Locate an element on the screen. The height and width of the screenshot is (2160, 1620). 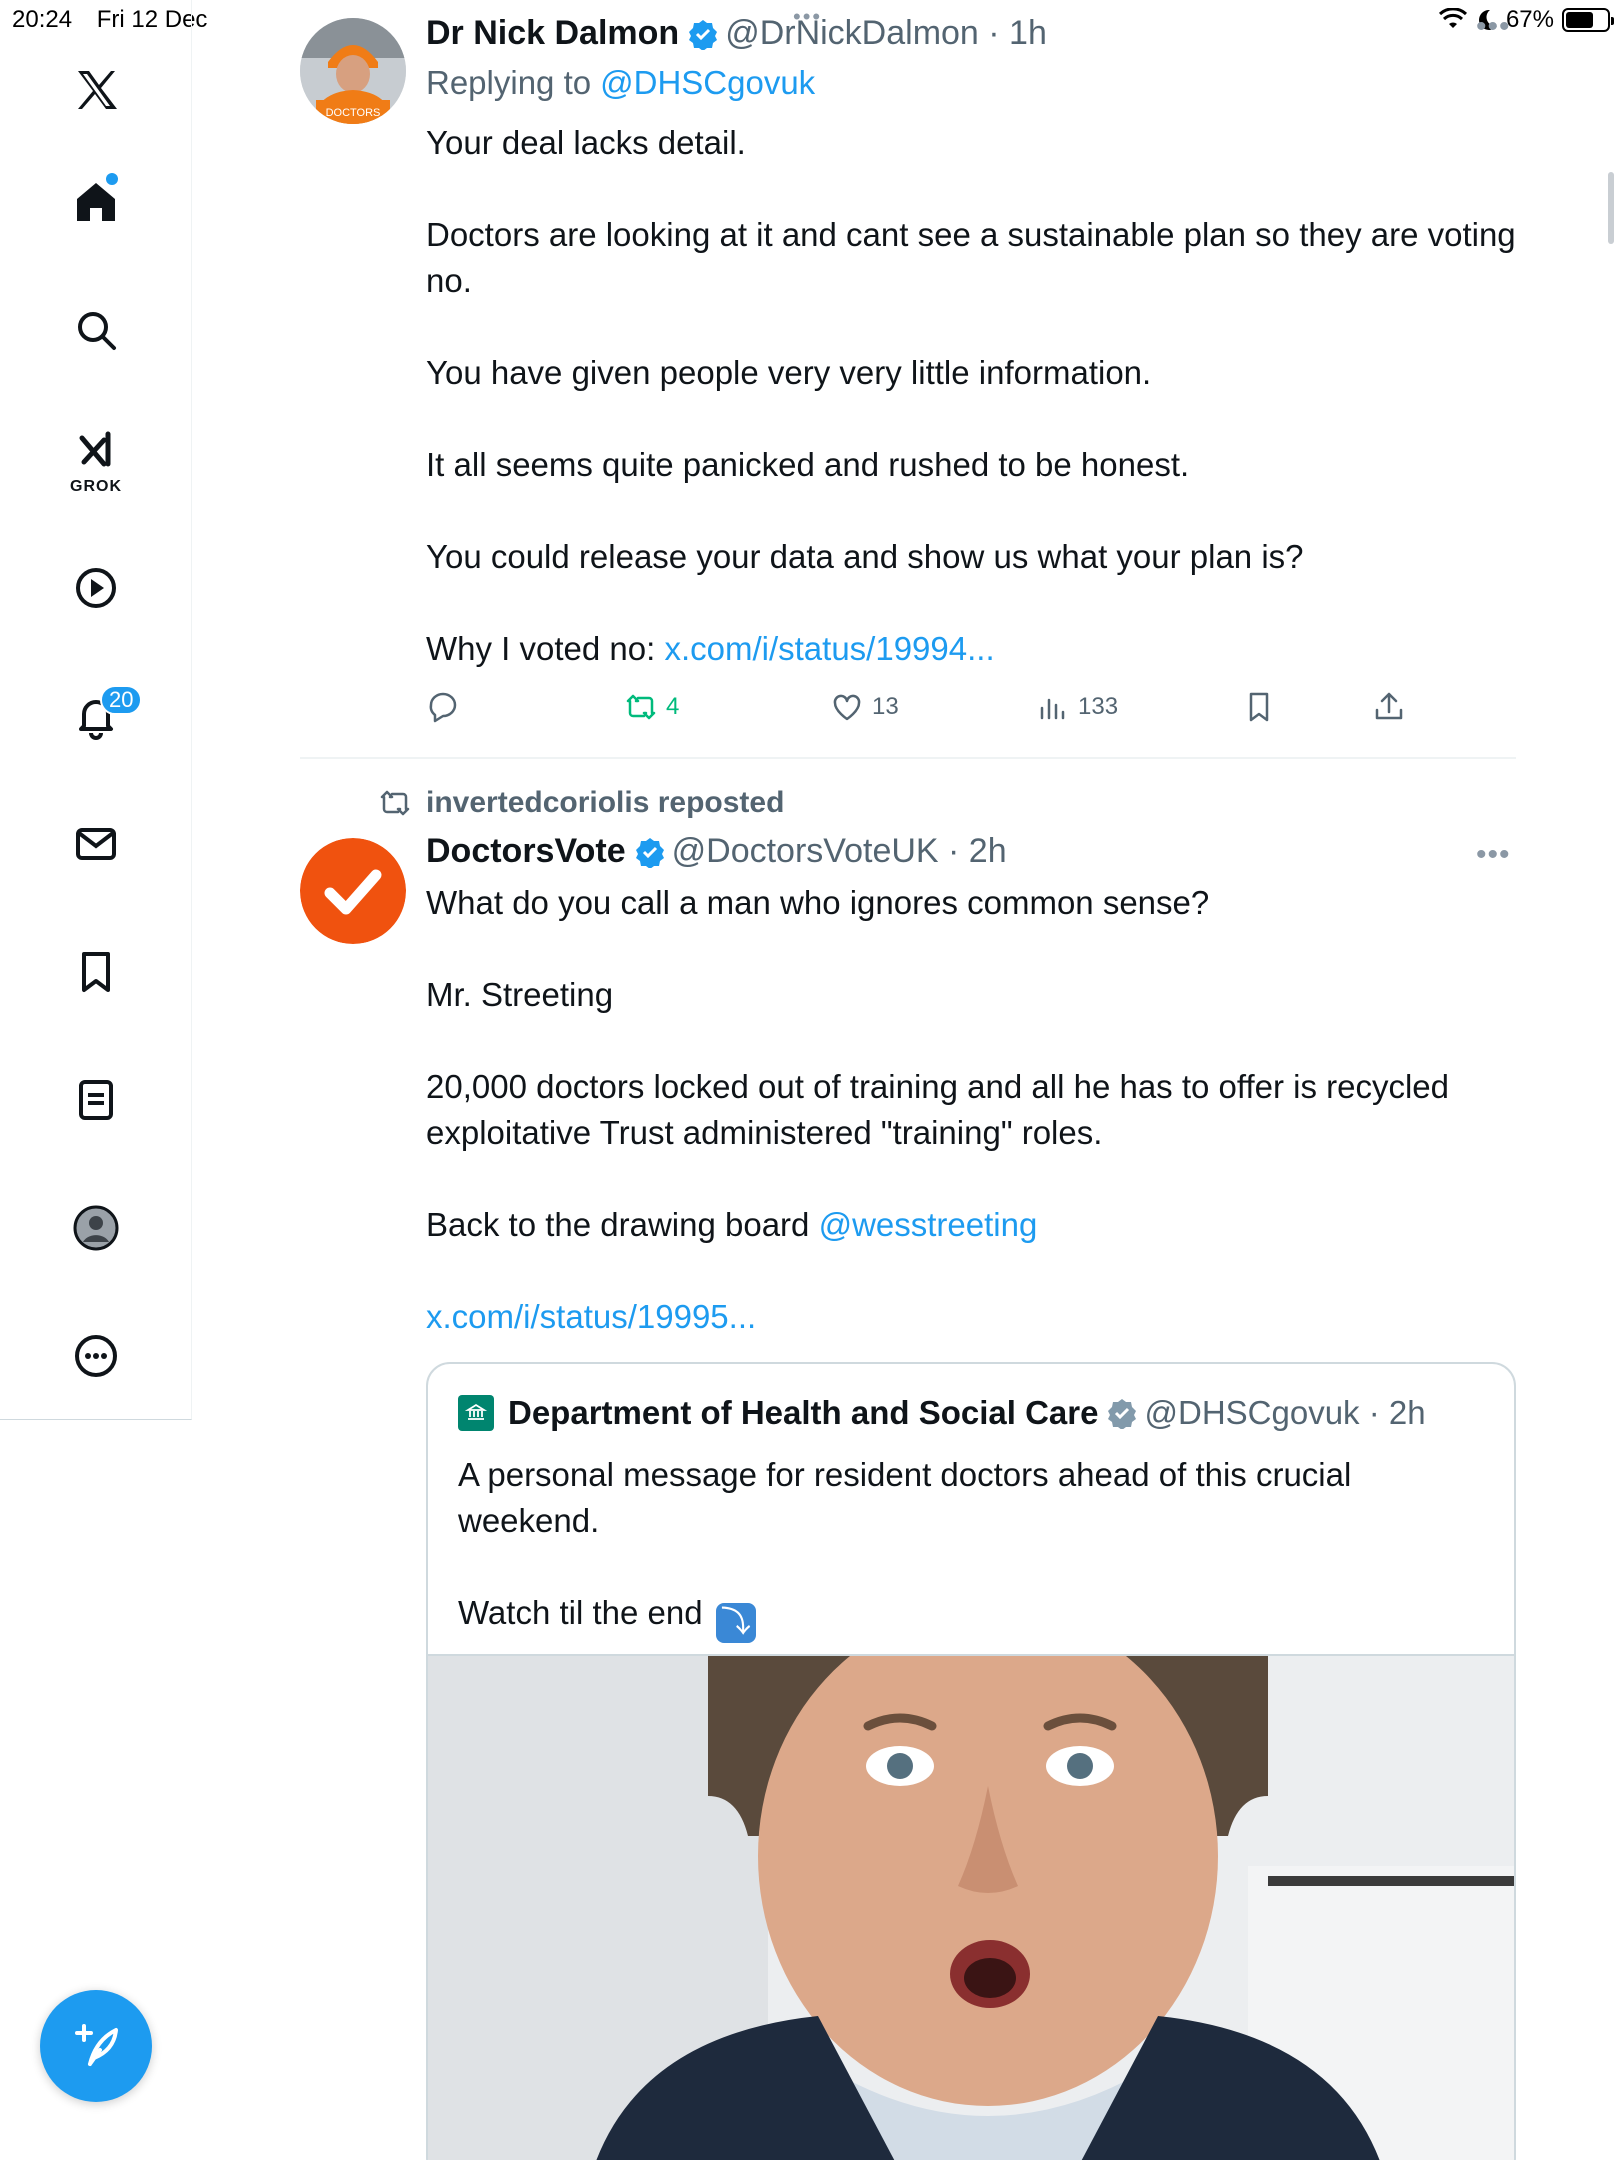
tweet1-header: Dr Nick Dalmon @DrNickDalmon · 1h is located at coordinates (736, 33).